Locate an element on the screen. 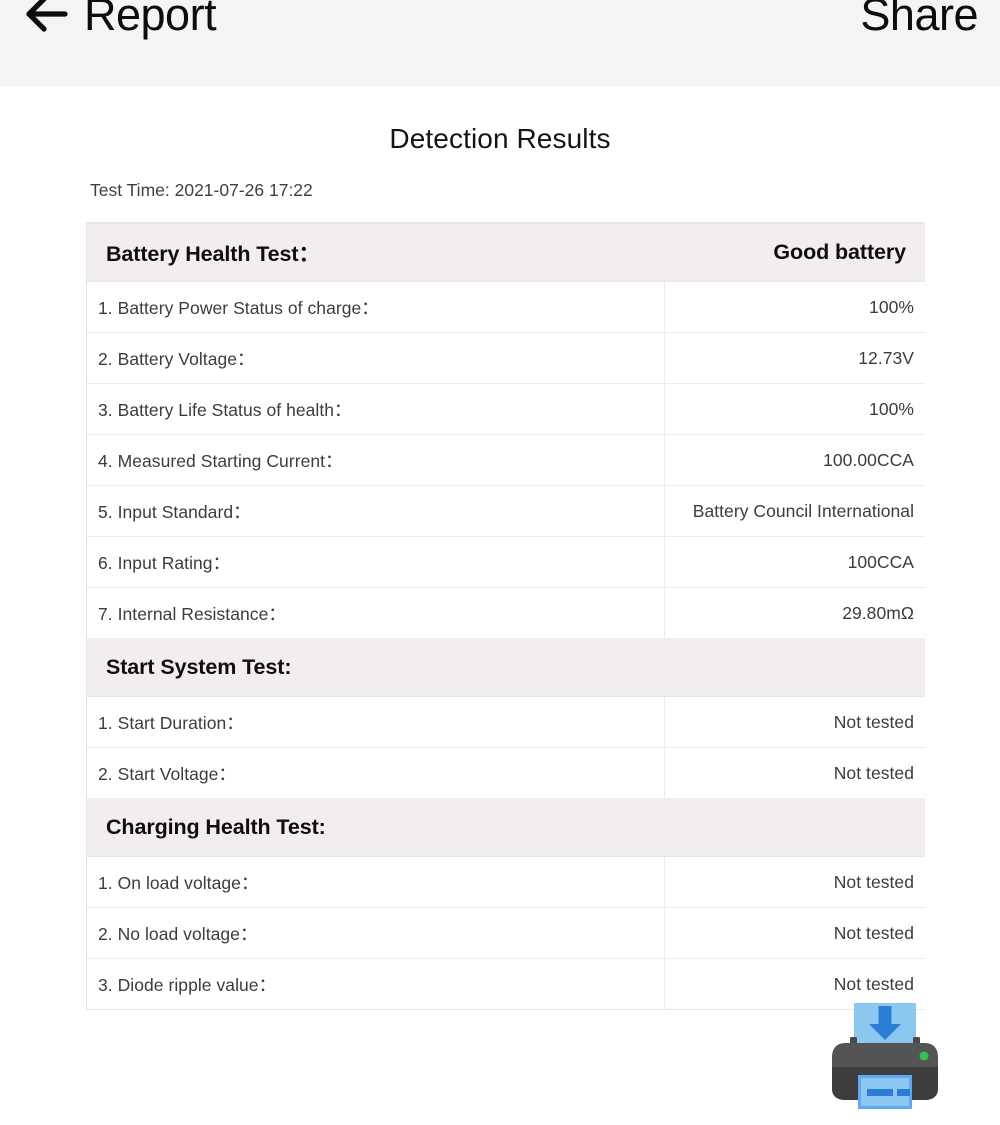  print-report-button is located at coordinates (885, 1053).